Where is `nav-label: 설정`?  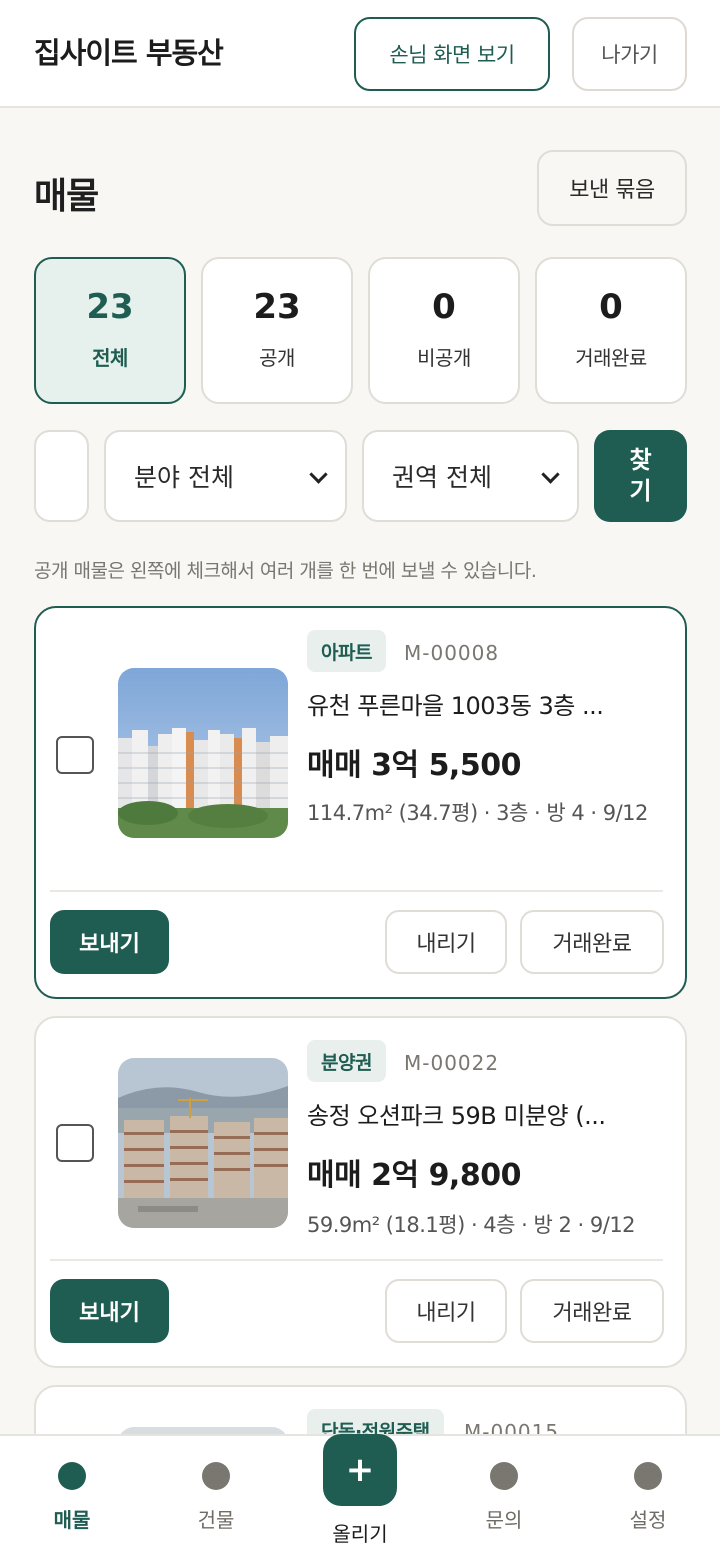
nav-label: 설정 is located at coordinates (648, 1520).